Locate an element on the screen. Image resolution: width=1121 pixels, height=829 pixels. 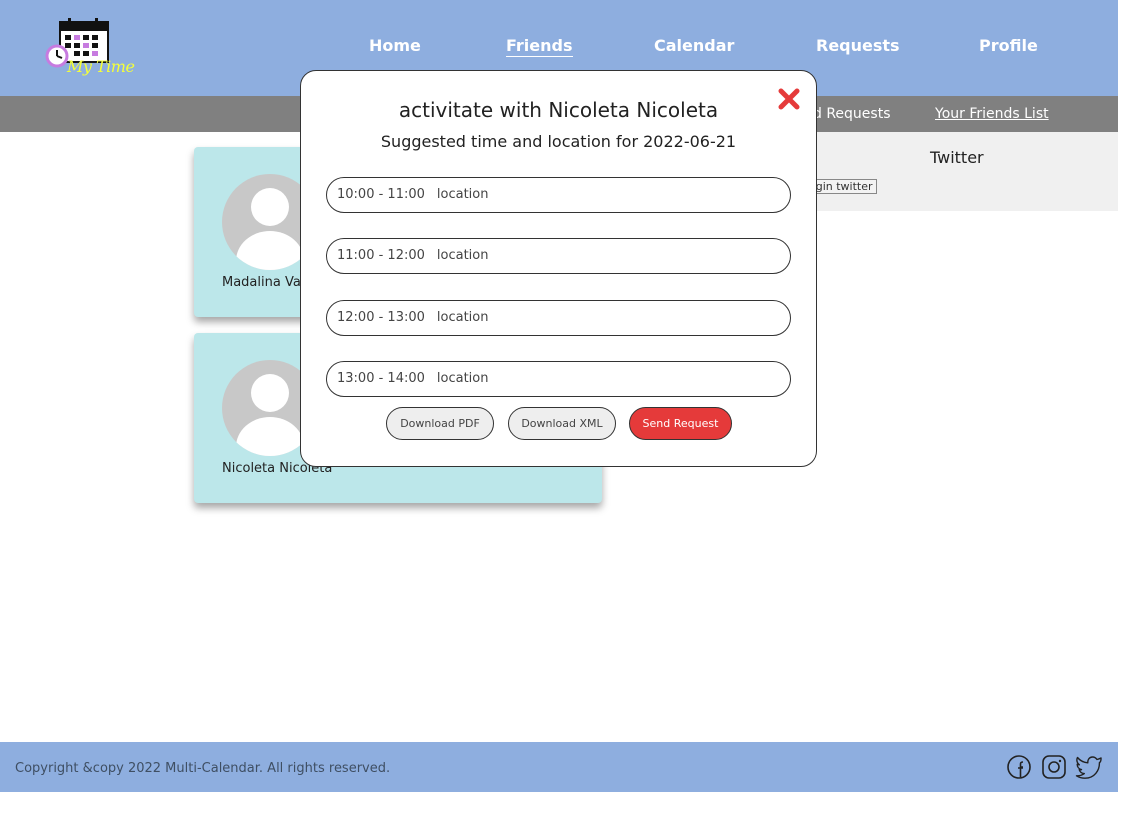
nav-home: Home is located at coordinates (395, 45).